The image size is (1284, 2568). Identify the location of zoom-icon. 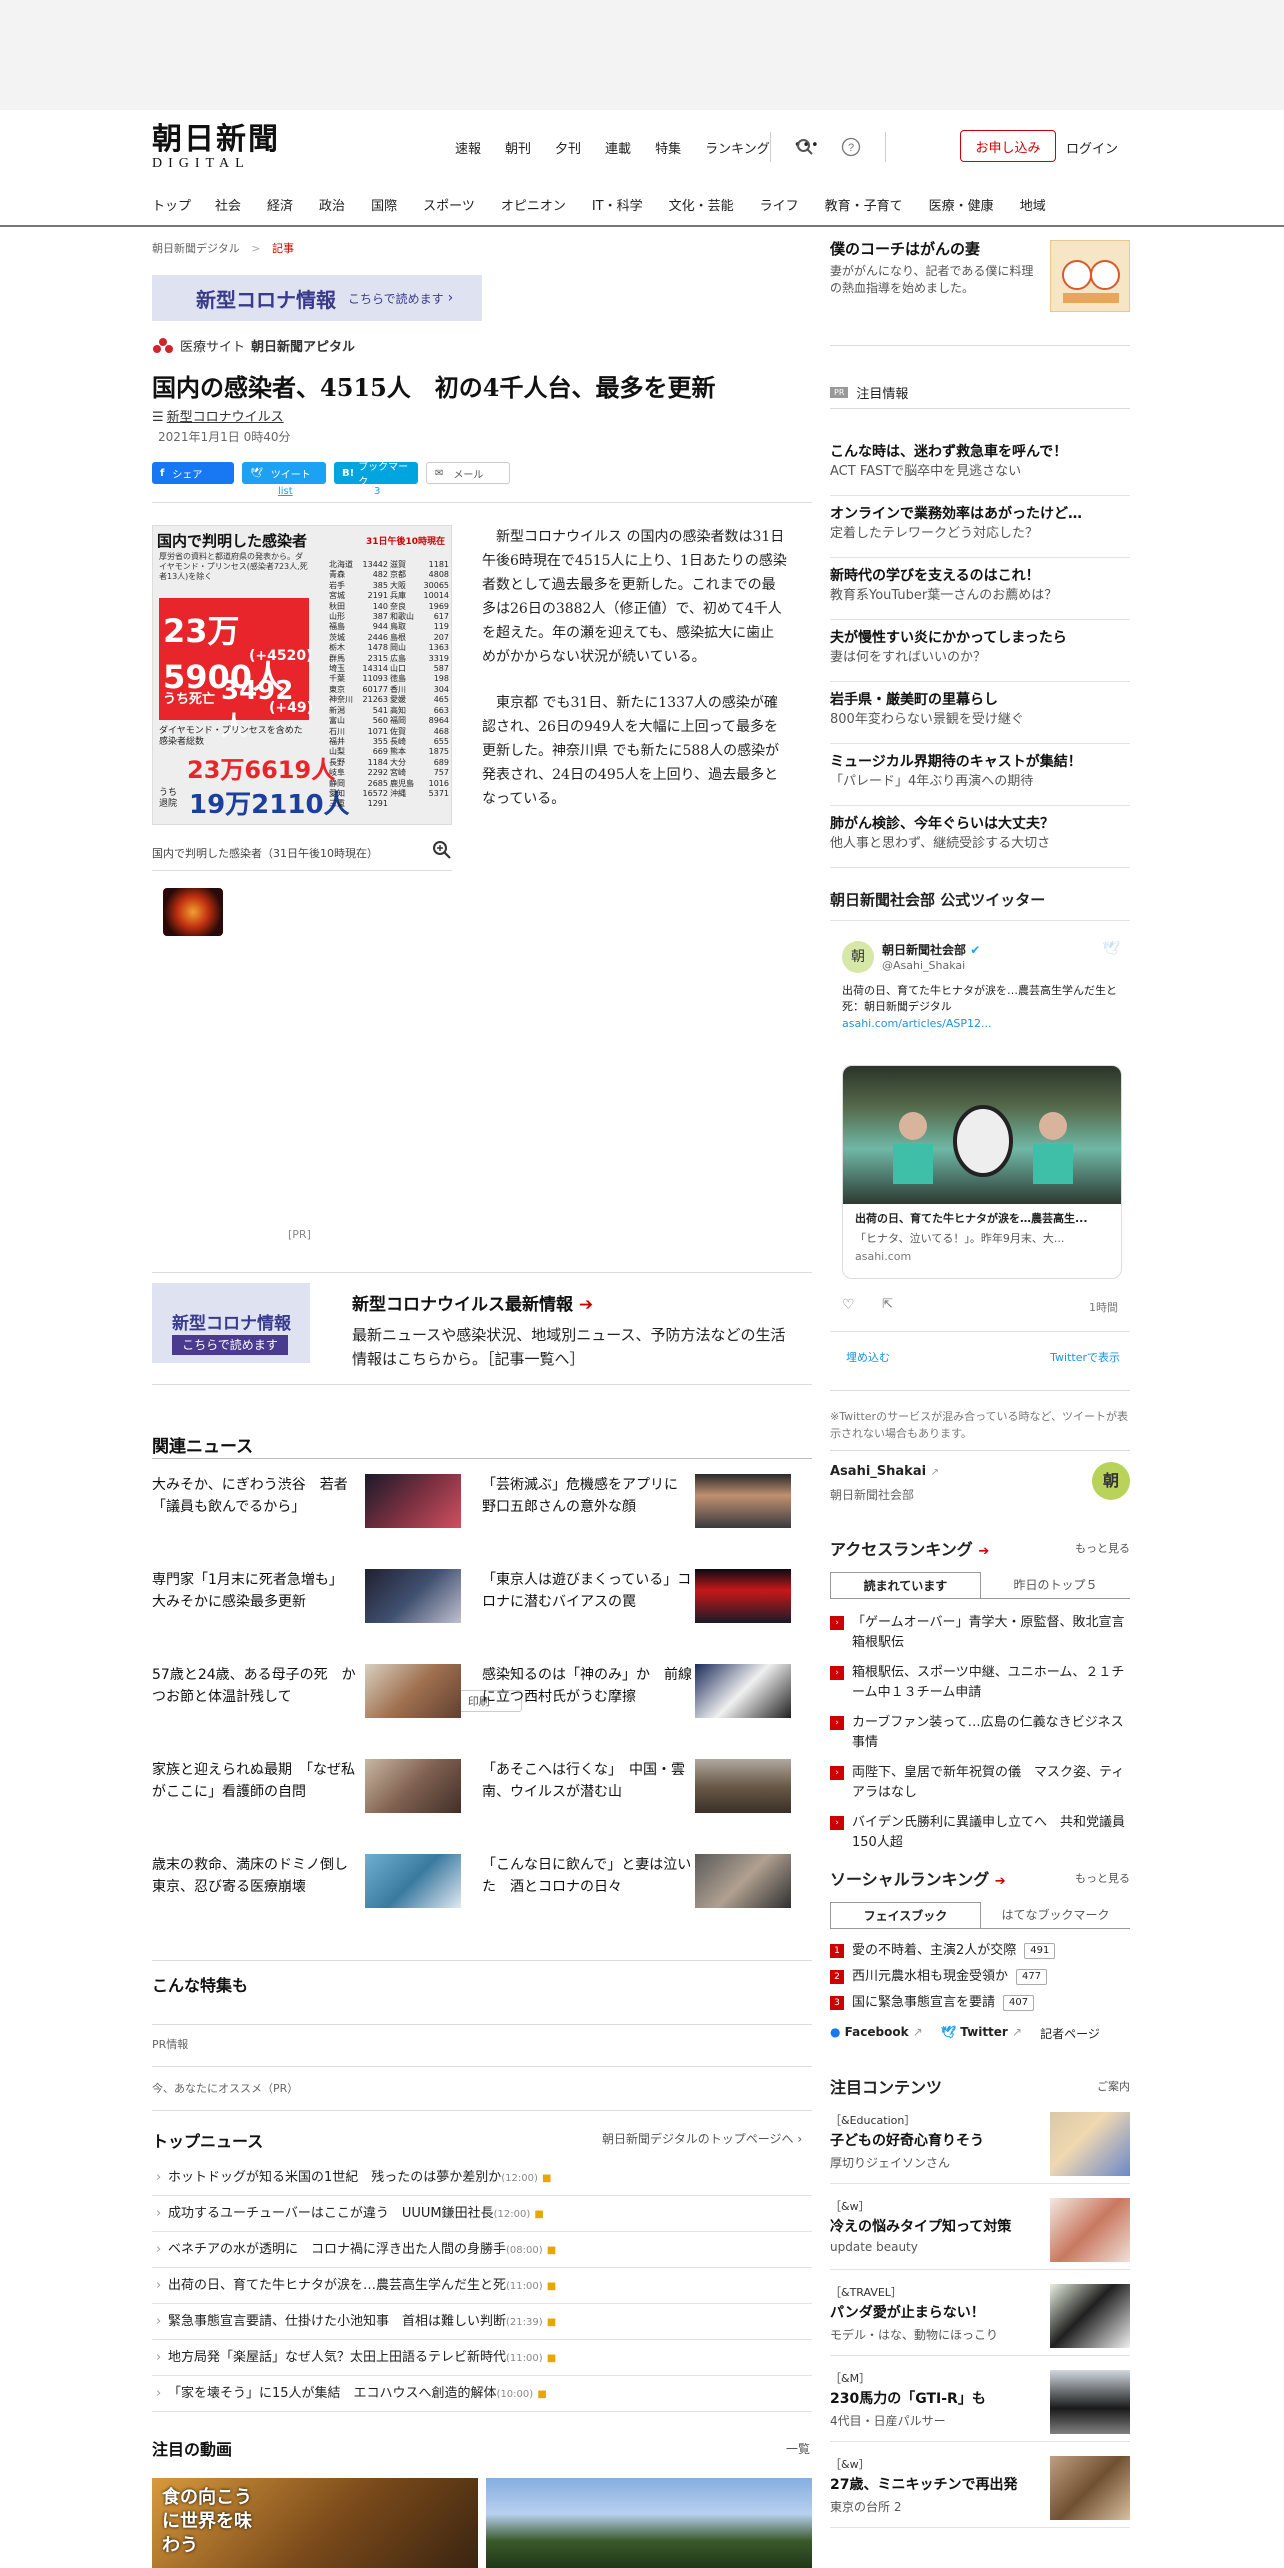
(442, 850).